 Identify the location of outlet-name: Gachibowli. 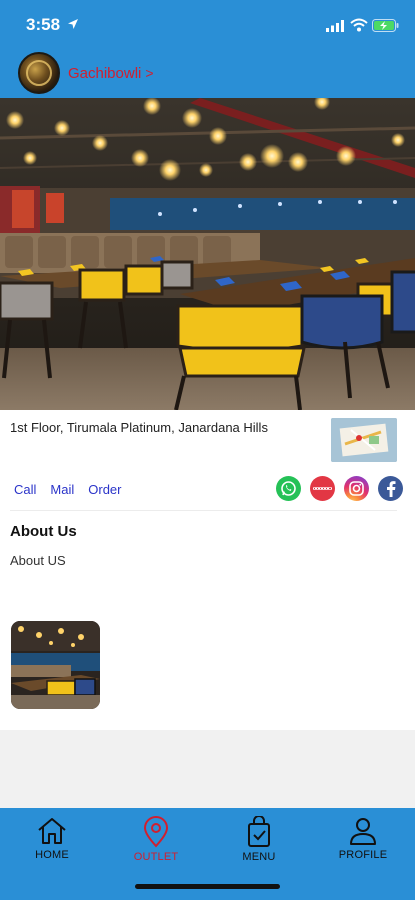
(104, 73).